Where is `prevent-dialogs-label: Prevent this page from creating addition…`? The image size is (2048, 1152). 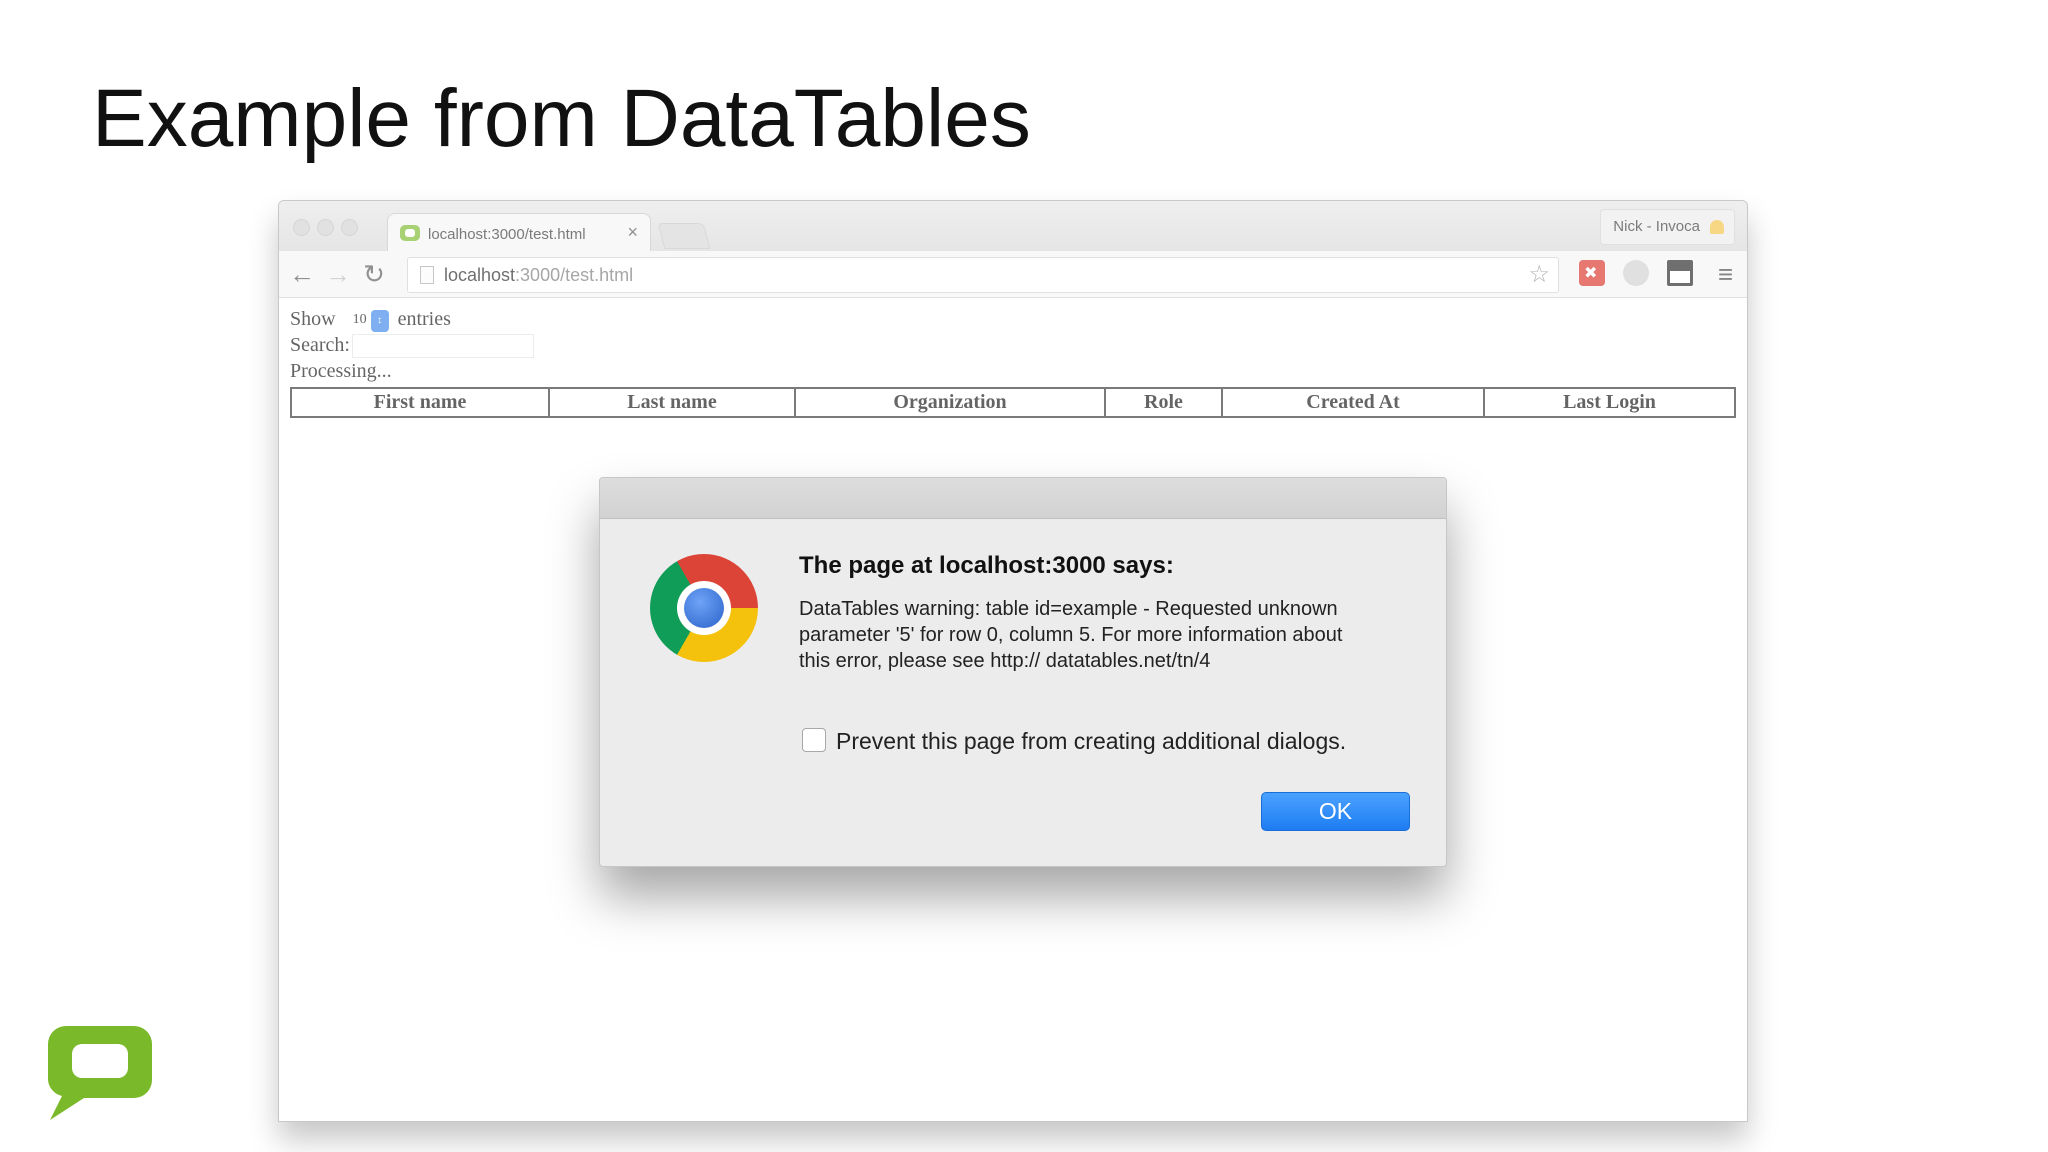
prevent-dialogs-label: Prevent this page from creating addition… is located at coordinates (1091, 741).